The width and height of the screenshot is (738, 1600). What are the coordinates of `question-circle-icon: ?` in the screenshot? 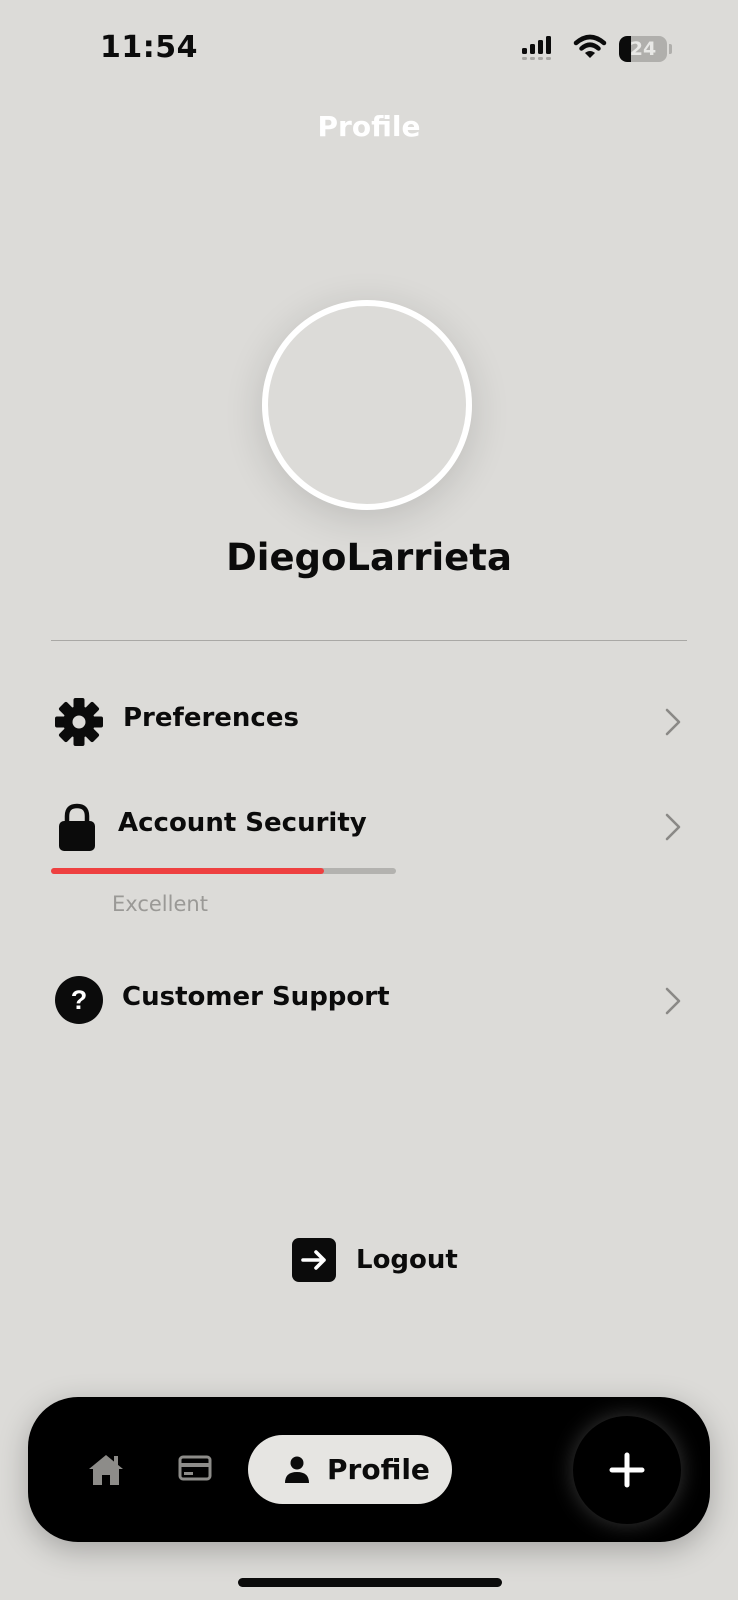 It's located at (79, 1002).